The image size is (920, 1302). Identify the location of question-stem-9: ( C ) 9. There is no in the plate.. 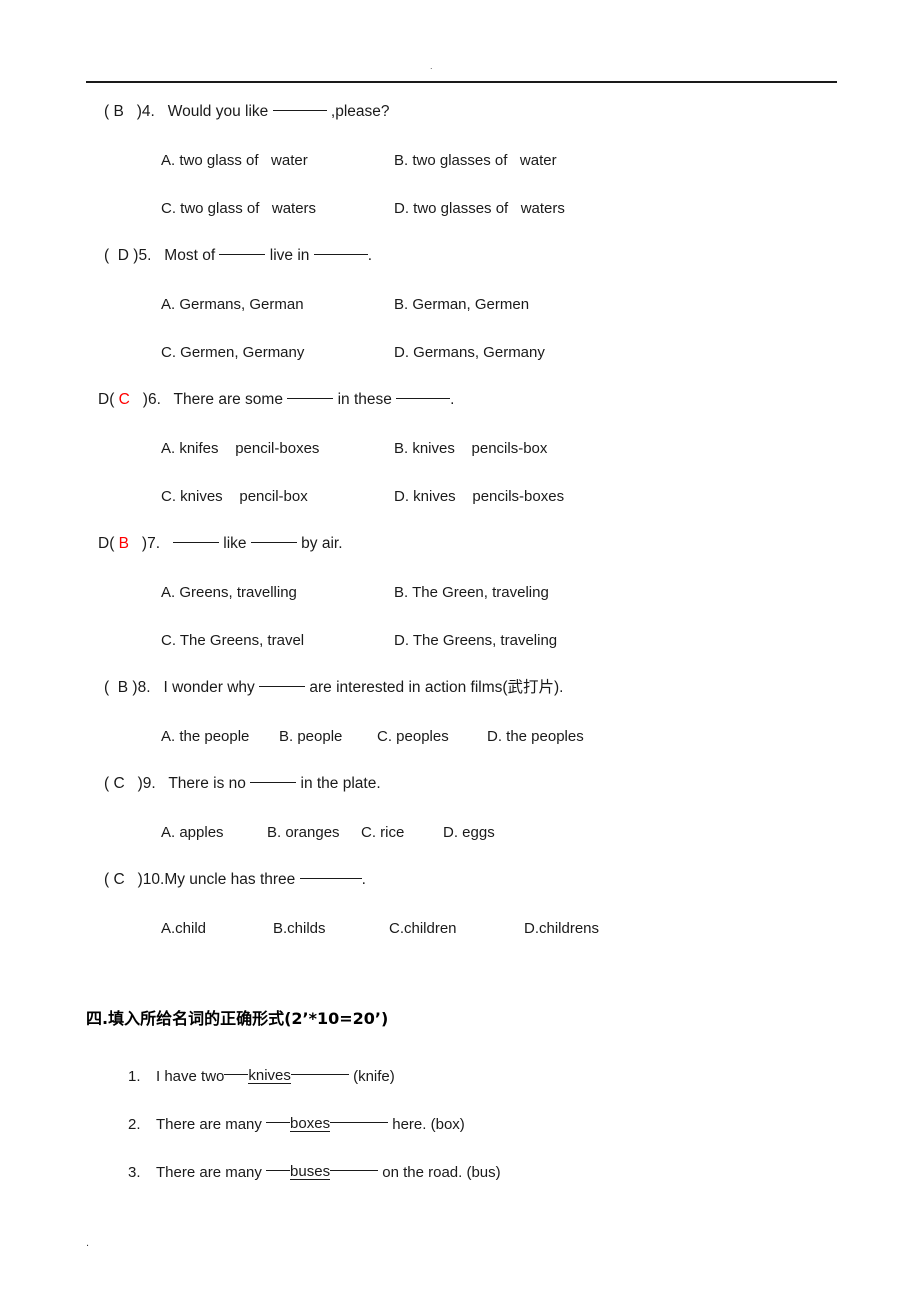
(460, 784).